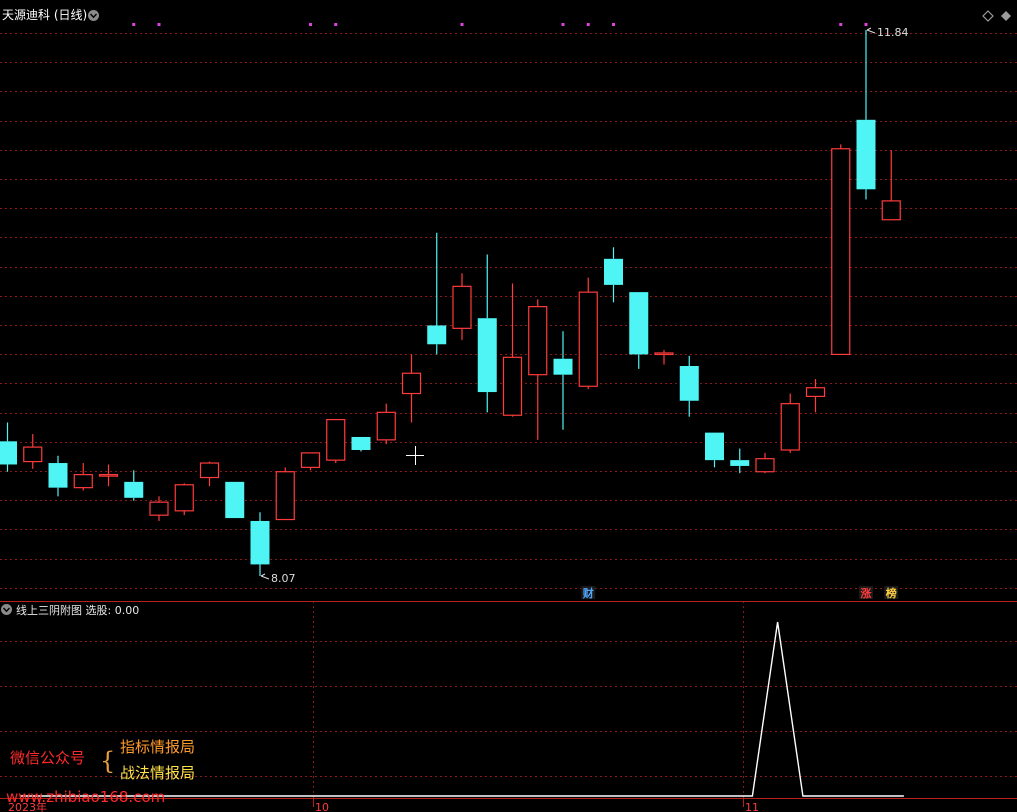 This screenshot has height=812, width=1017. Describe the element at coordinates (100, 610) in the screenshot. I see `indicator-field-label: 选股:` at that location.